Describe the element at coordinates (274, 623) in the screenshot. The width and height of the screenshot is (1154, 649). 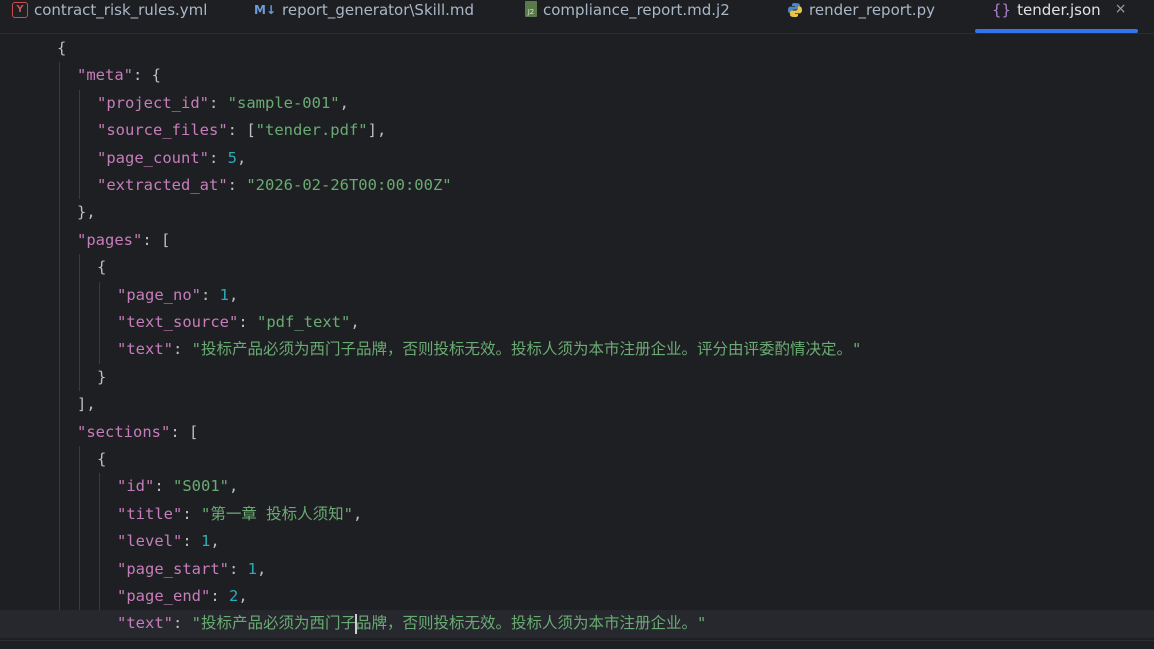
I see `json-string-value: "投标产品必须为西门子` at that location.